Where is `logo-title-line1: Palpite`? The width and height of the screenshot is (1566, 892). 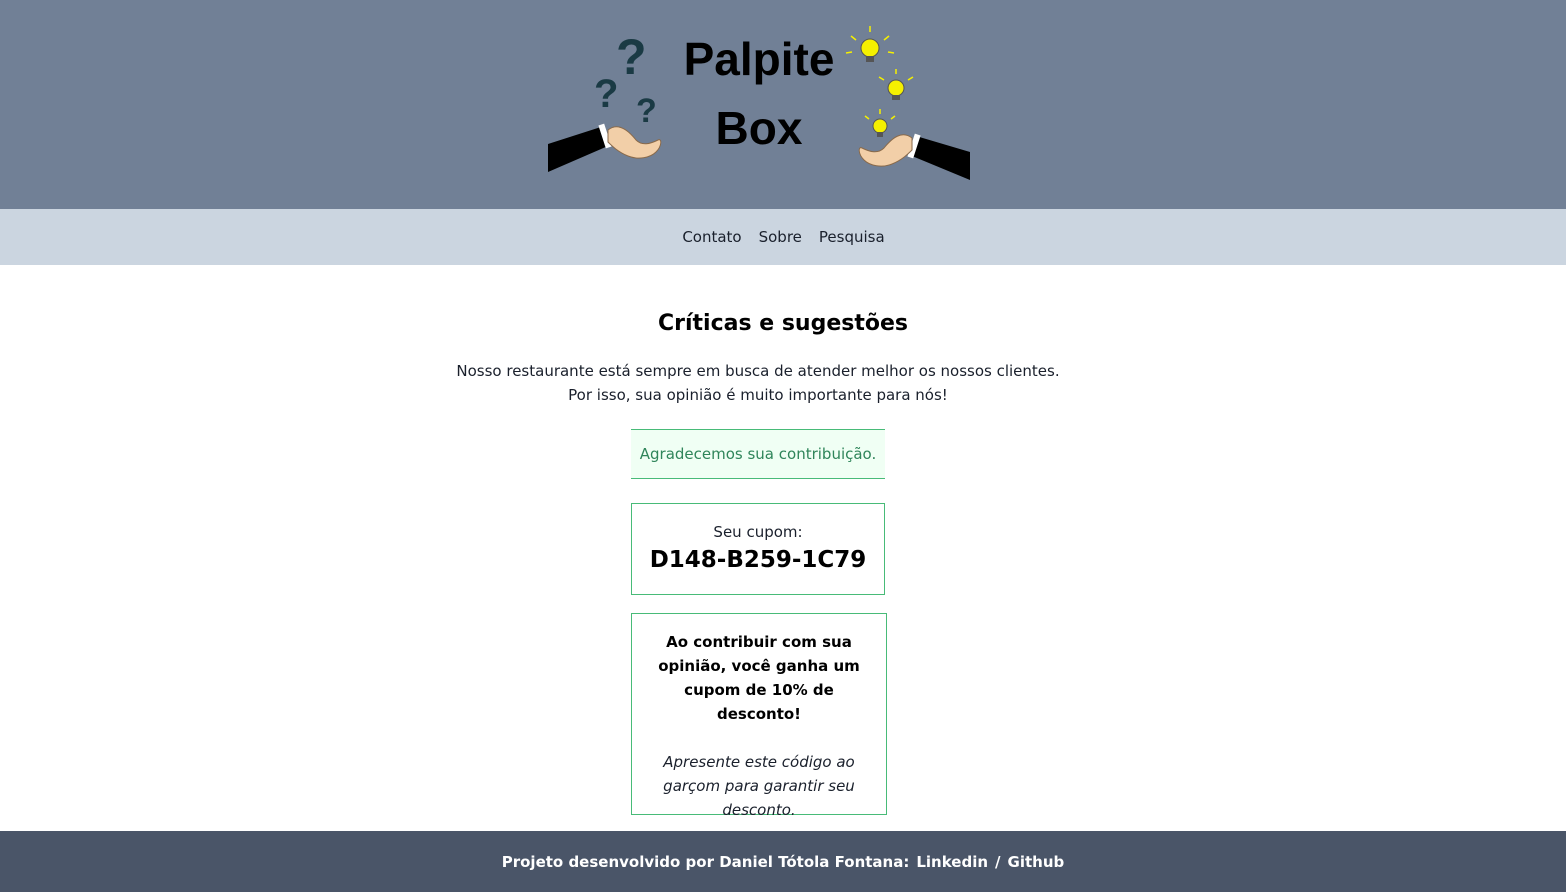
logo-title-line1: Palpite is located at coordinates (759, 59).